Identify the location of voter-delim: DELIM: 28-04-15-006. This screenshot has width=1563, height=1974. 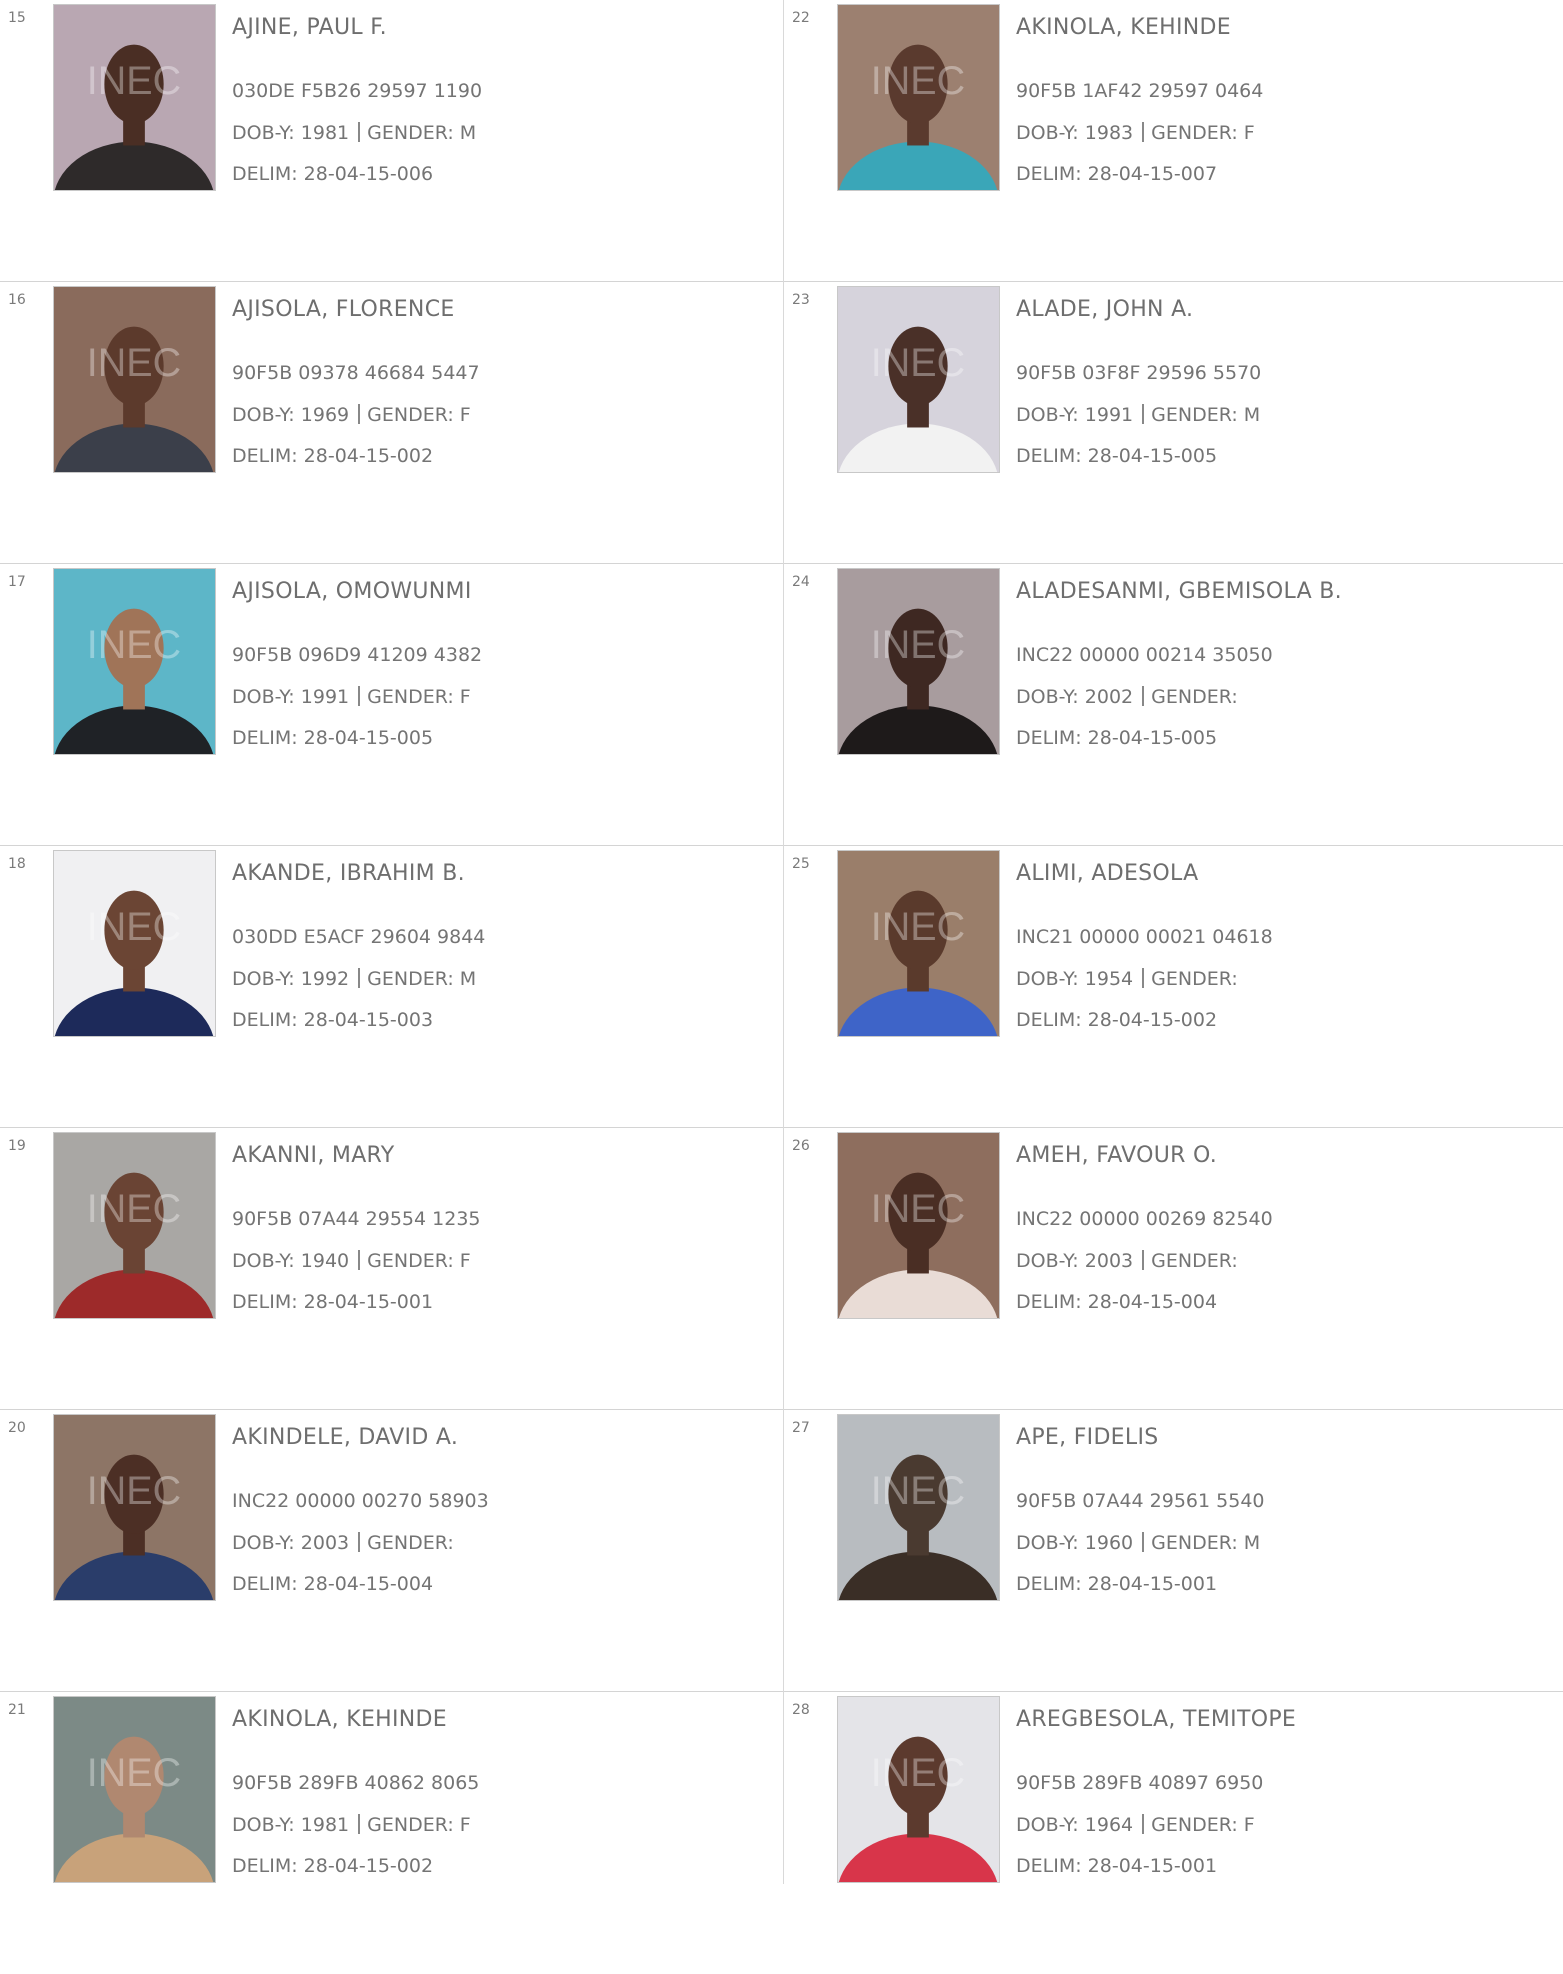
(332, 174).